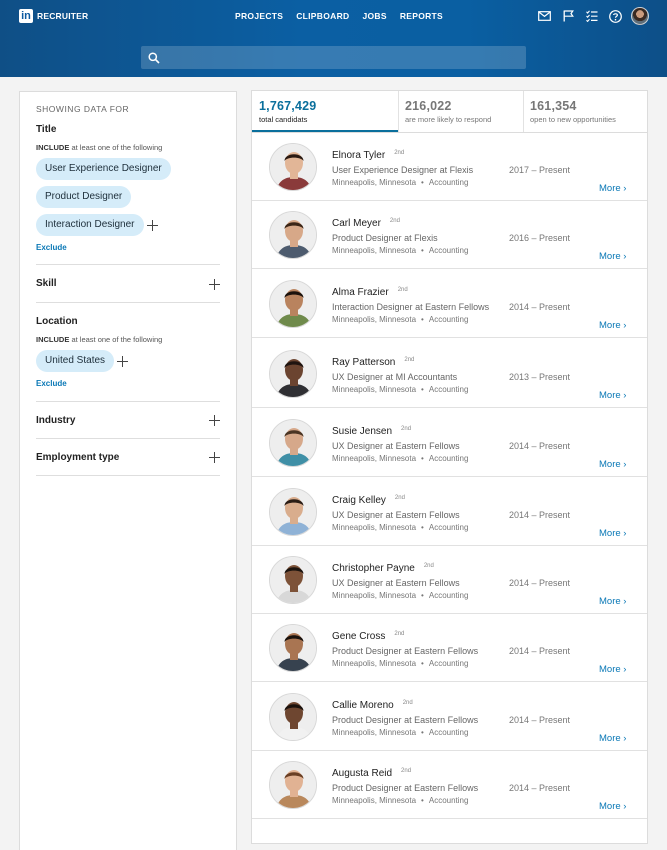 This screenshot has width=667, height=850. What do you see at coordinates (540, 307) in the screenshot?
I see `candidate-dates: 2014 – Present` at bounding box center [540, 307].